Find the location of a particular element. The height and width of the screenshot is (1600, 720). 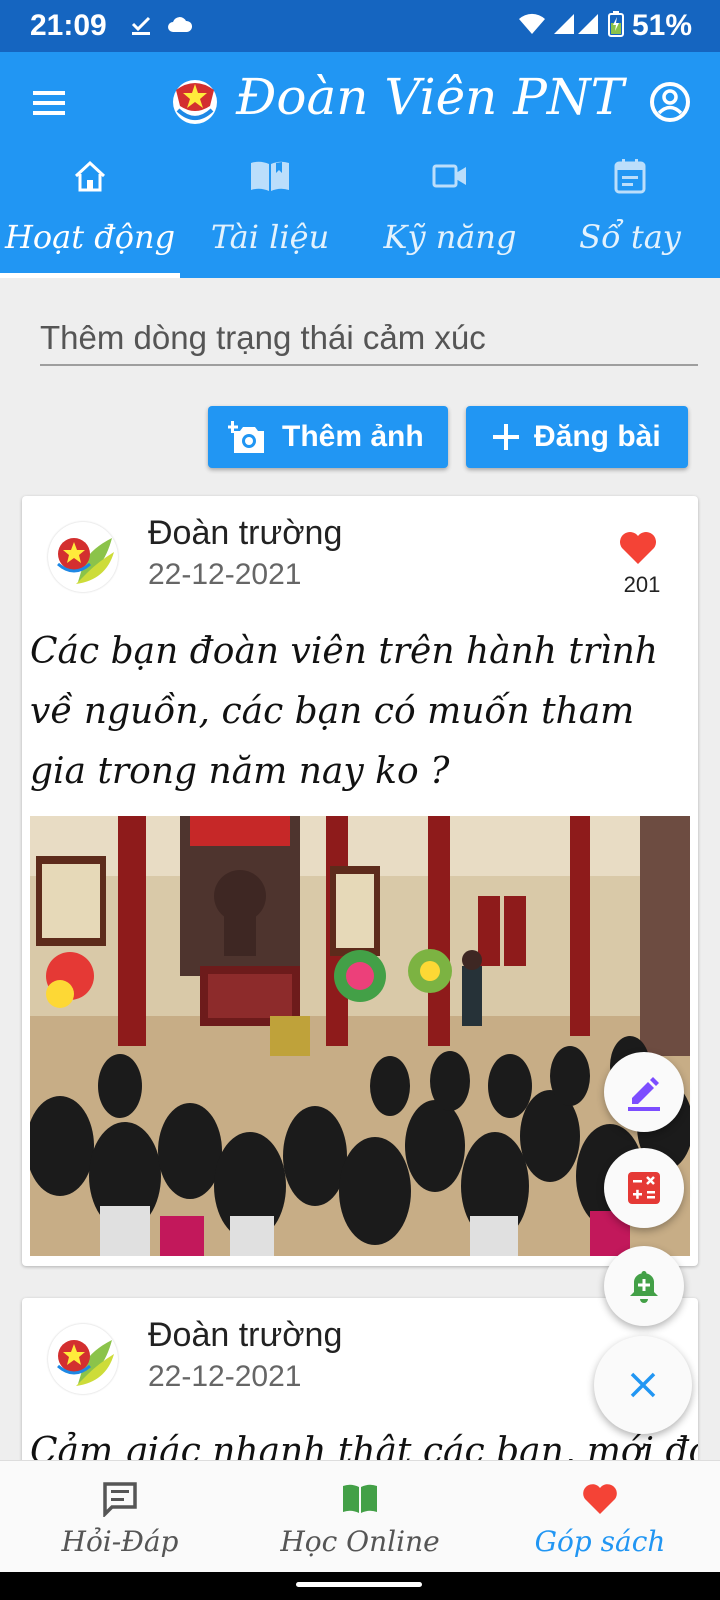

like-button is located at coordinates (641, 553).